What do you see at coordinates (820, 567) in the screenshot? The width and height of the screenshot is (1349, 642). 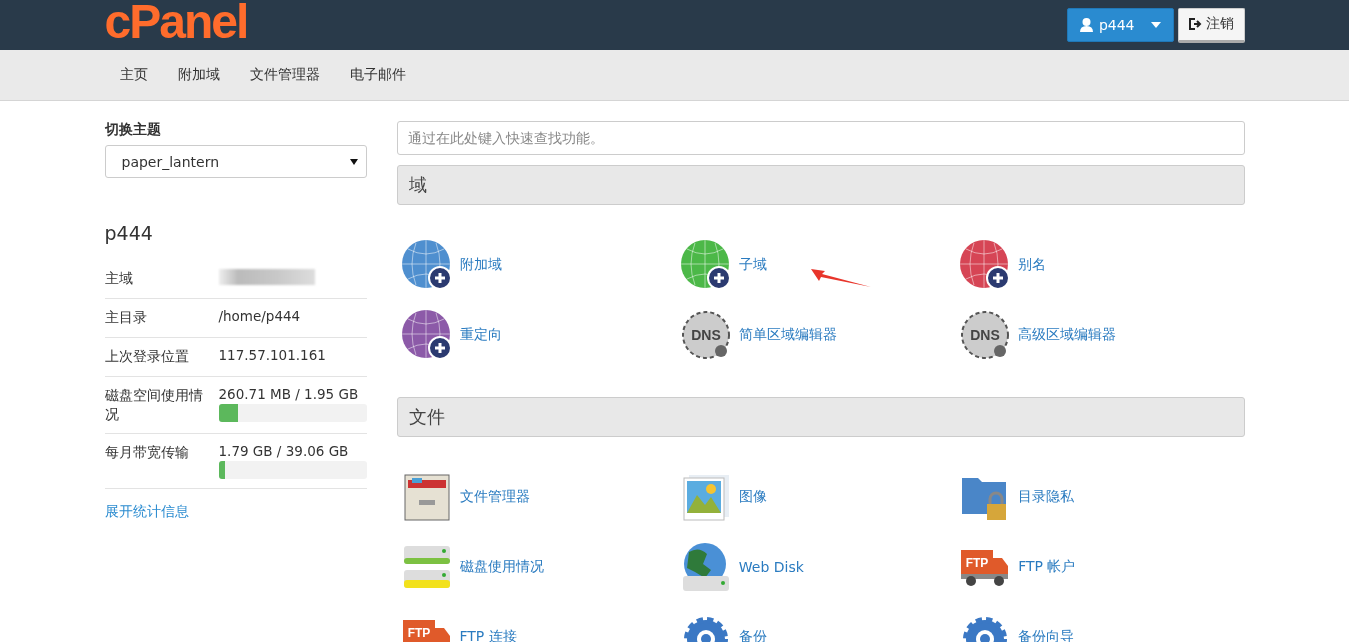 I see `feature-link: Web Disk` at bounding box center [820, 567].